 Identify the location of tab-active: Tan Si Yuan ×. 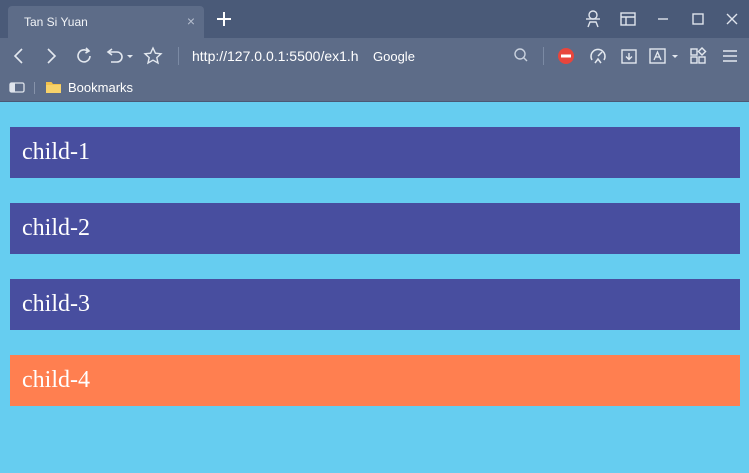
(106, 22).